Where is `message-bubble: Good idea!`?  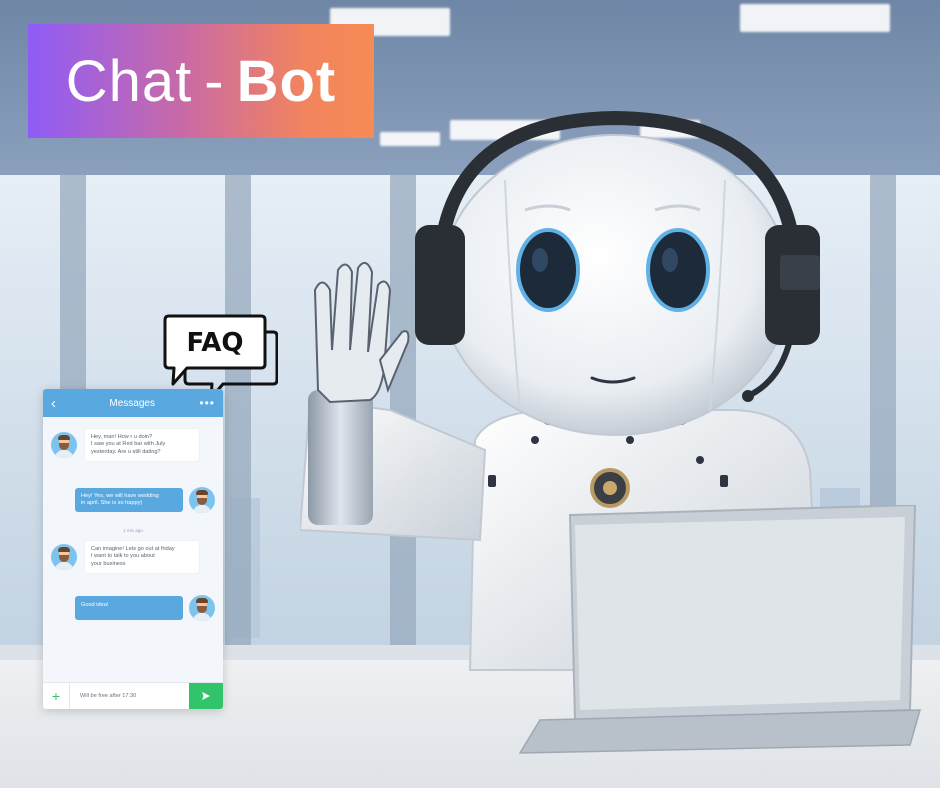
message-bubble: Good idea! is located at coordinates (129, 608).